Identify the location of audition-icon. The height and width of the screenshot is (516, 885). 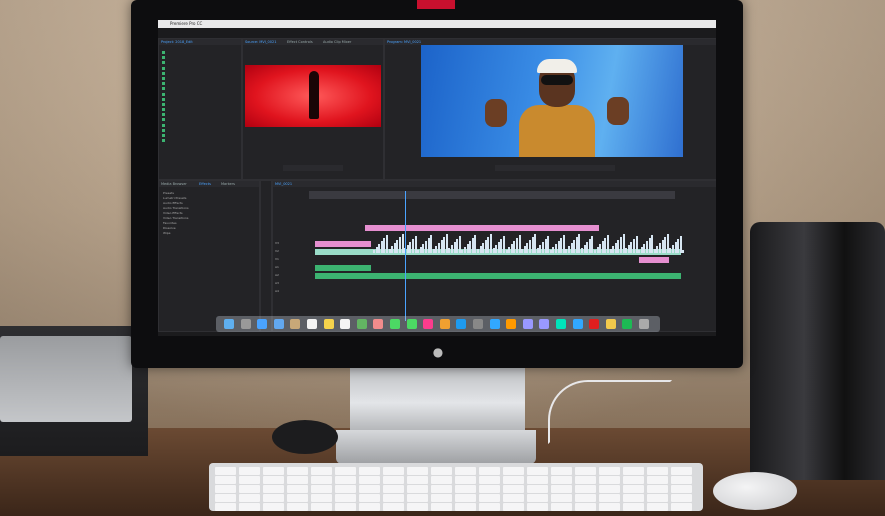
(561, 324).